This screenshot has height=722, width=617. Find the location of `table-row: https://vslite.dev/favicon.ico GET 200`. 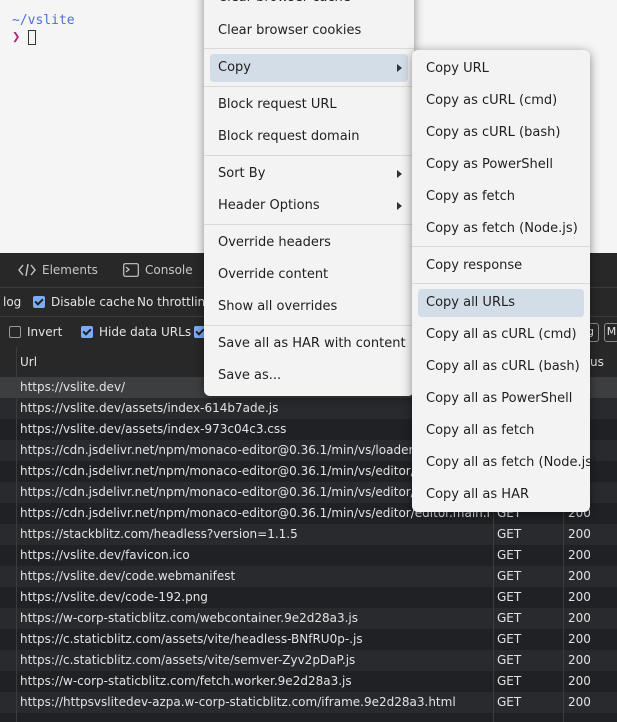

table-row: https://vslite.dev/favicon.ico GET 200 is located at coordinates (308, 555).